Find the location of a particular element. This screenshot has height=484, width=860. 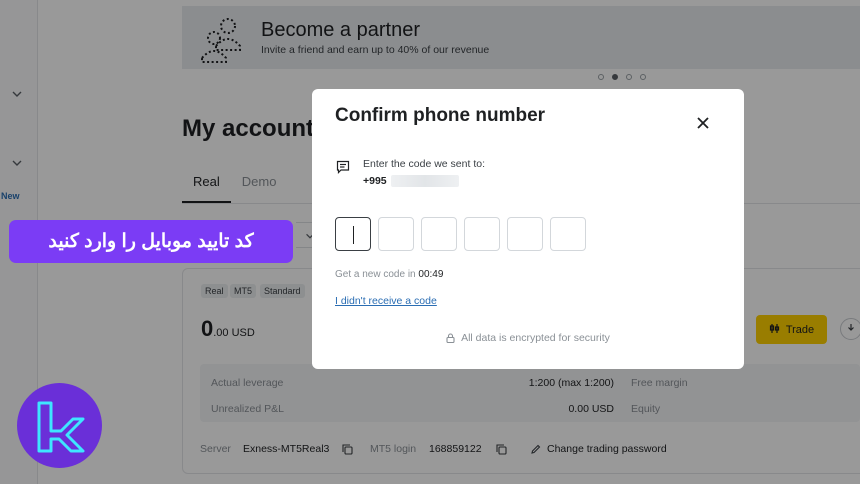

no-code-link: I didn't receive a code is located at coordinates (386, 301).